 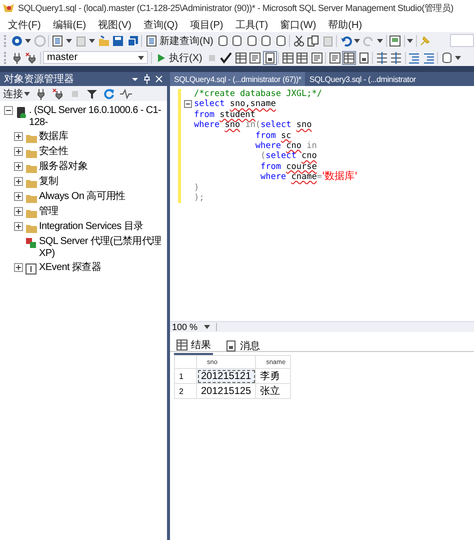 What do you see at coordinates (263, 156) in the screenshot?
I see `code-token: (` at bounding box center [263, 156].